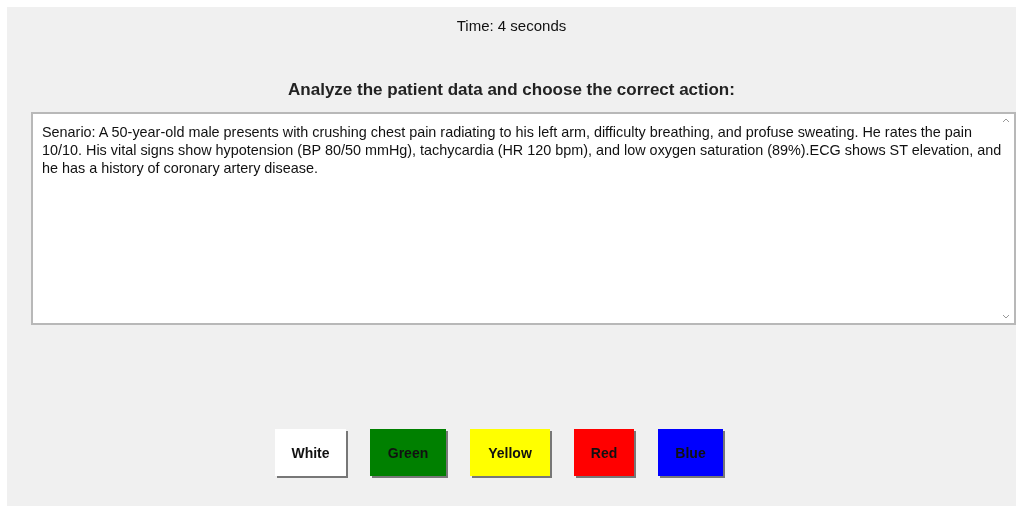  What do you see at coordinates (511, 90) in the screenshot?
I see `question-heading: Analyze the patient data and choose the correct action:` at bounding box center [511, 90].